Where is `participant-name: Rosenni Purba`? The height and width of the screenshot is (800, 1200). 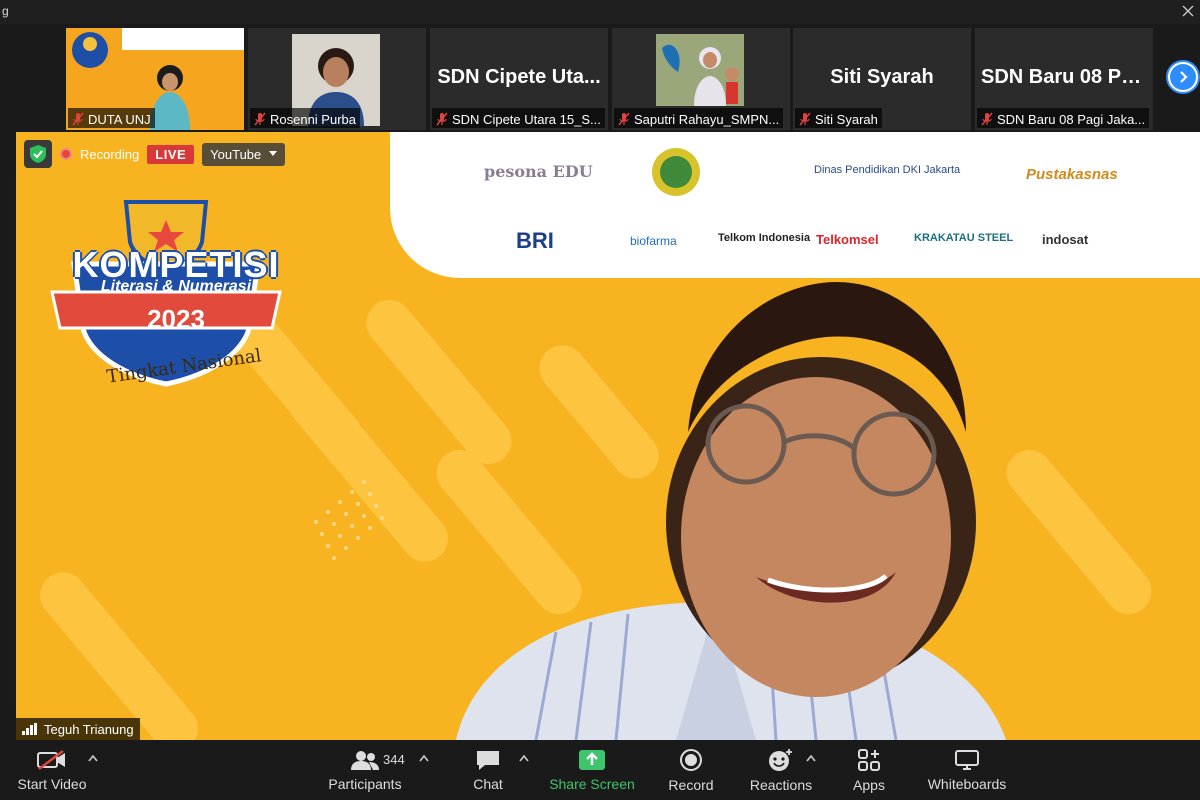 participant-name: Rosenni Purba is located at coordinates (313, 119).